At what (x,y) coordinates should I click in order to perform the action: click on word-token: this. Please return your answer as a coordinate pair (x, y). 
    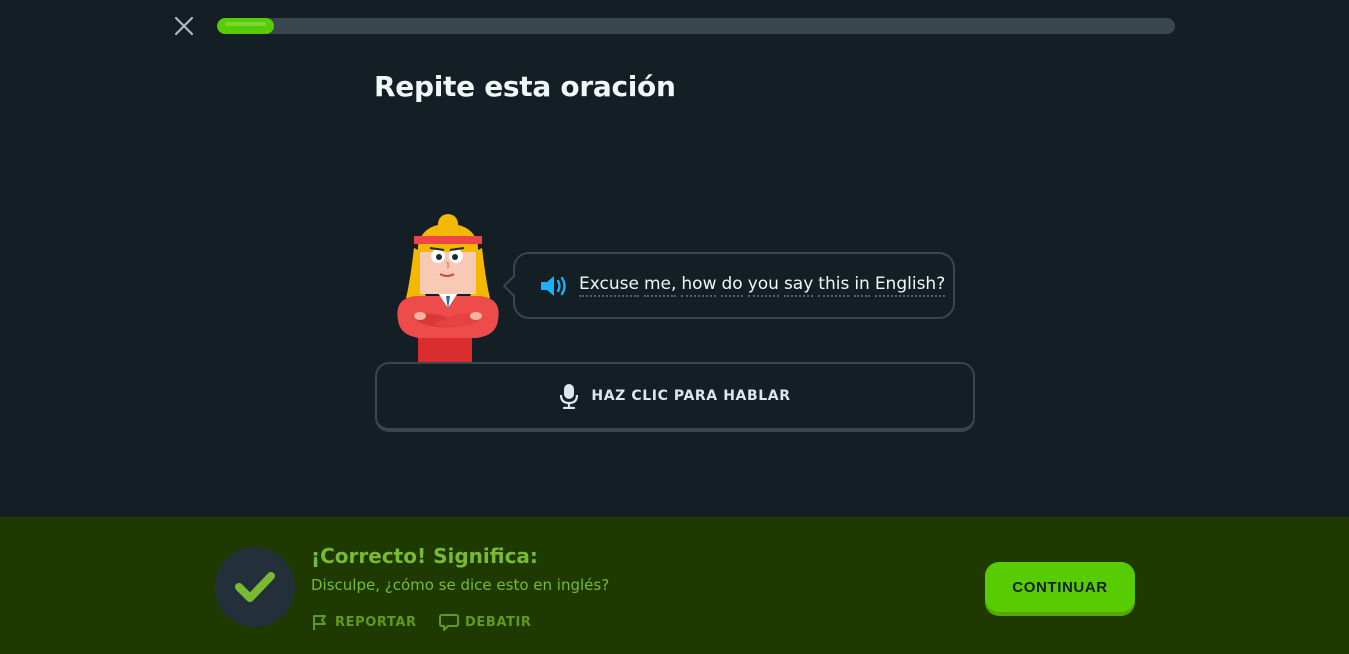
    Looking at the image, I should click on (834, 285).